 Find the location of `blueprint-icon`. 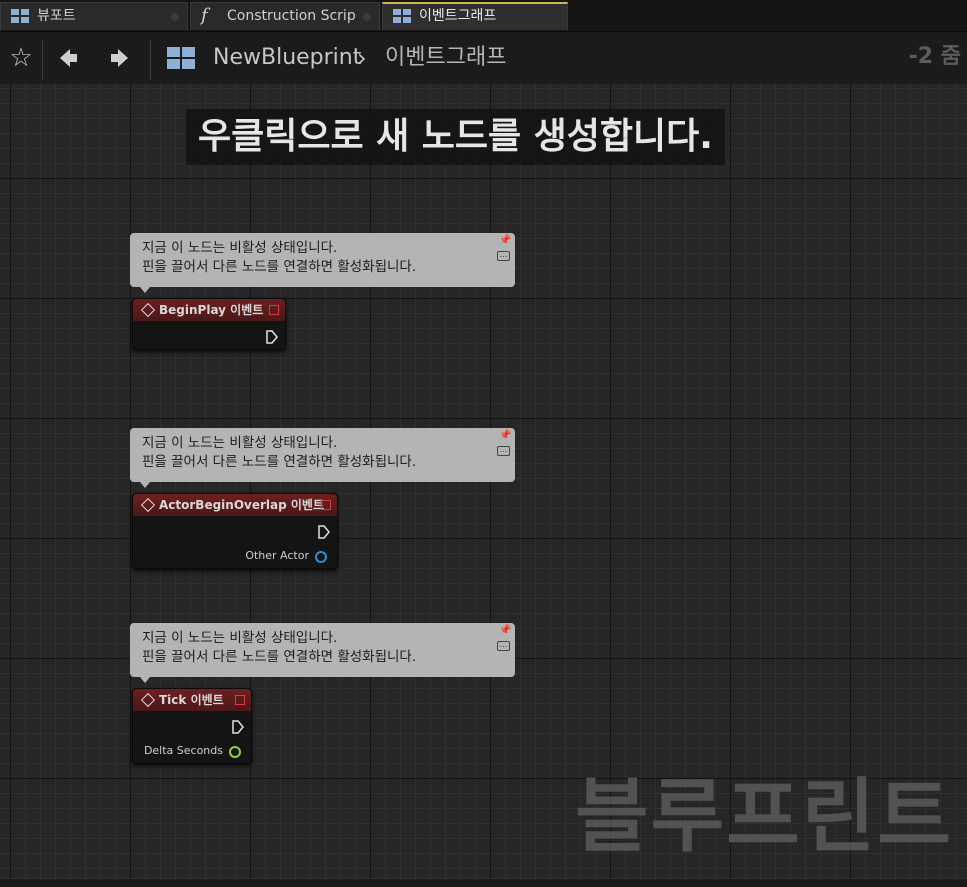

blueprint-icon is located at coordinates (181, 58).